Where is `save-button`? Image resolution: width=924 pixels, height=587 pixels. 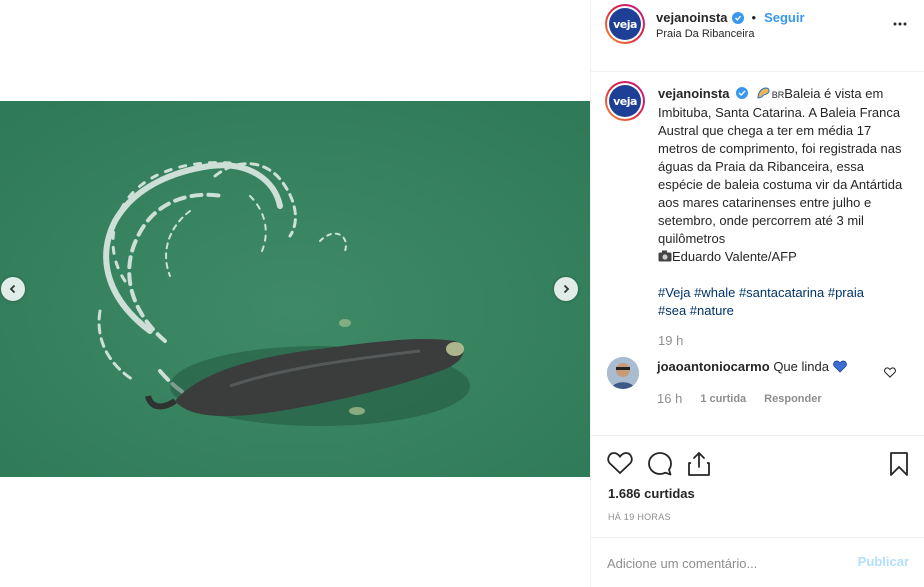
save-button is located at coordinates (899, 465).